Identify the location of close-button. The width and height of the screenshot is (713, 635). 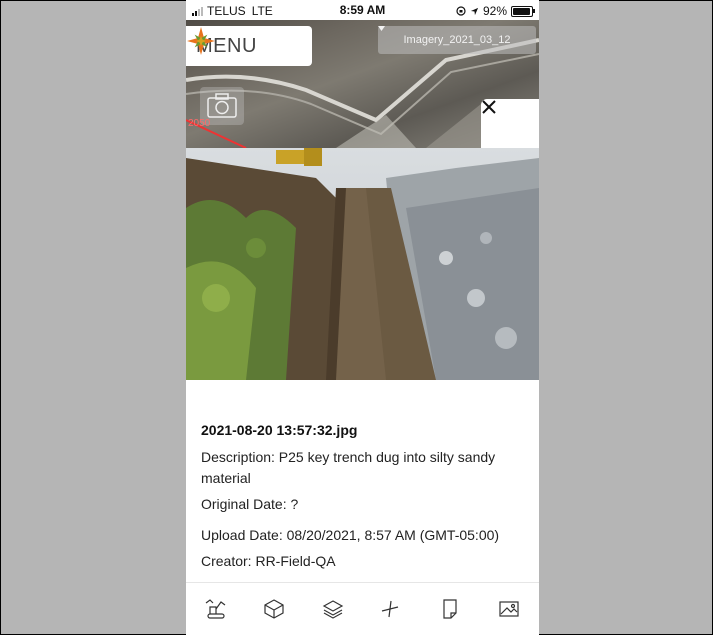
(510, 123).